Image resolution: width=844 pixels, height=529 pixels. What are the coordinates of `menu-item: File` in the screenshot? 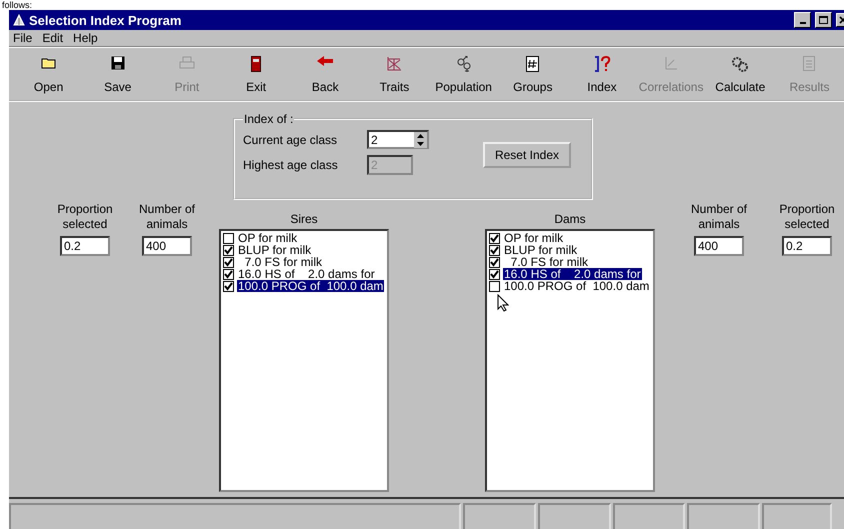 It's located at (22, 38).